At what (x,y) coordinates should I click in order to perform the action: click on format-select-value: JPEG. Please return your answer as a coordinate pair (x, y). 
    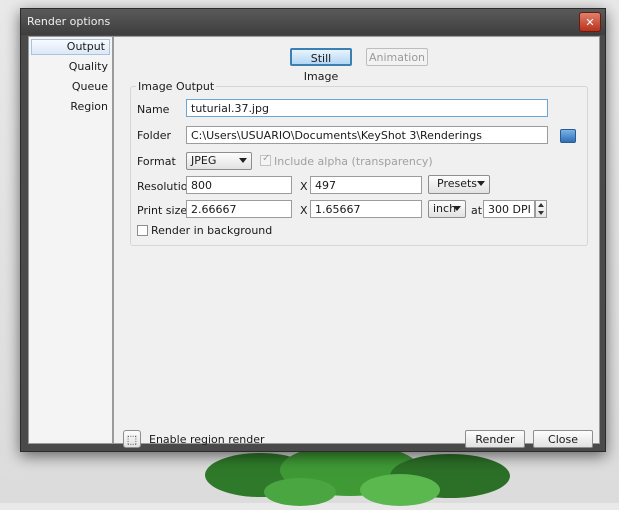
    Looking at the image, I should click on (204, 160).